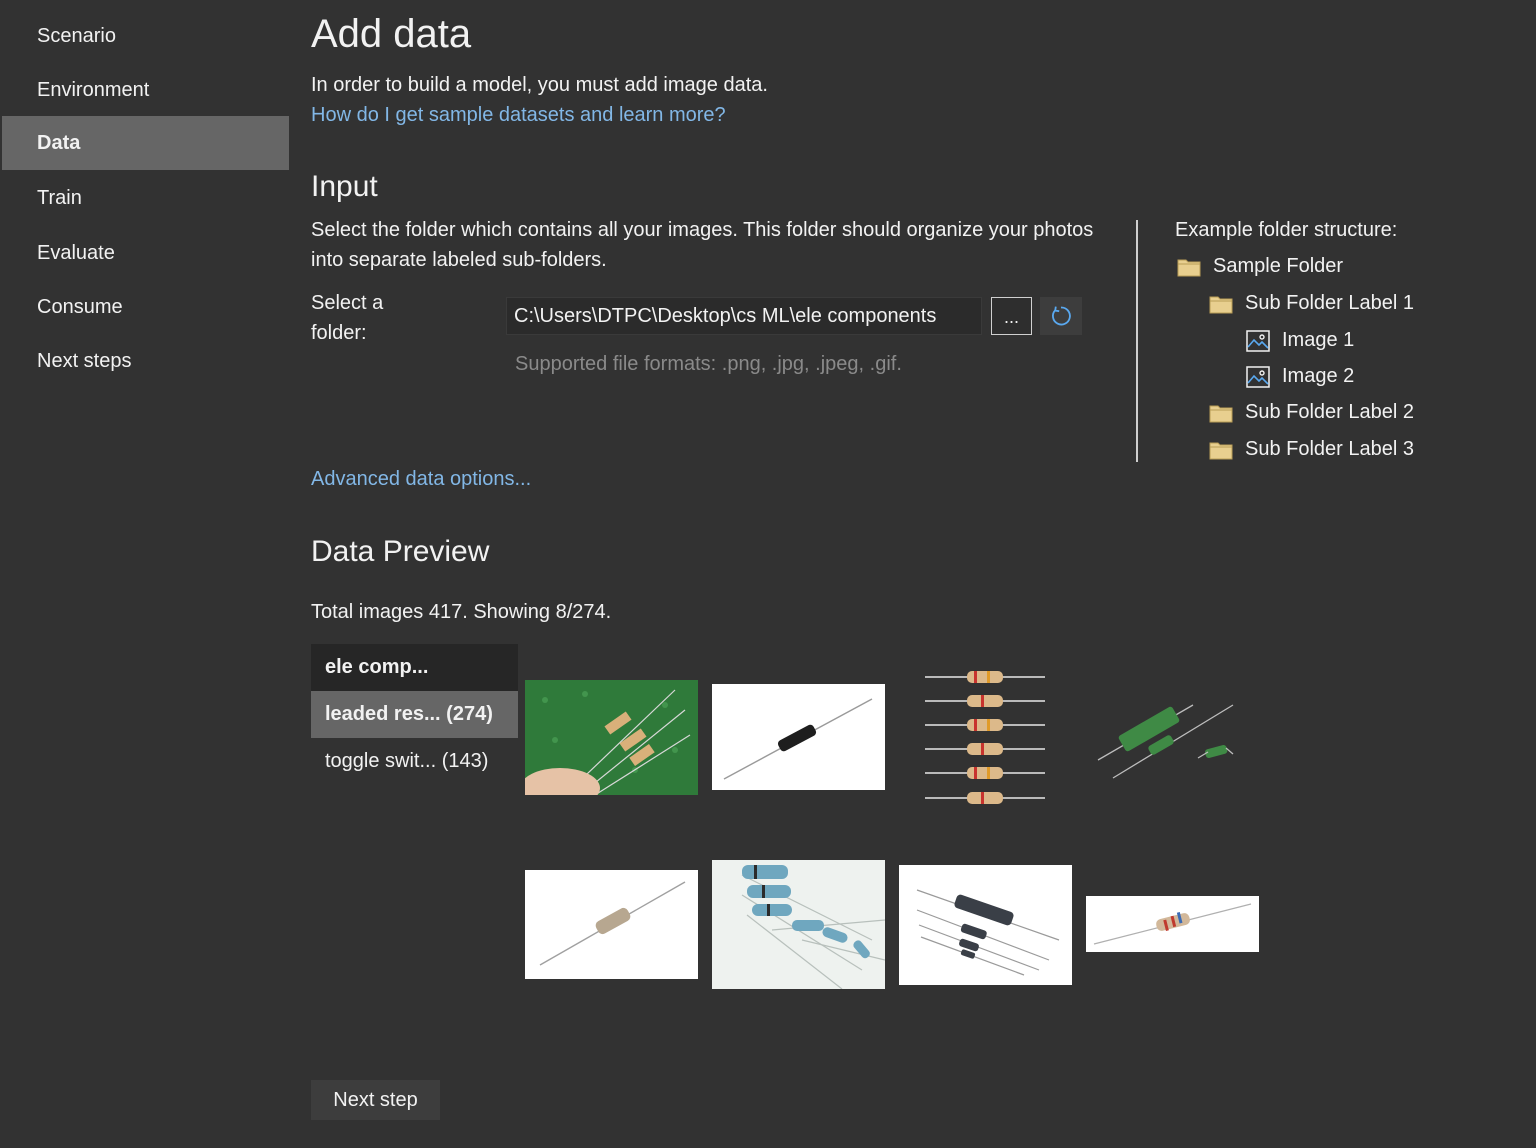 The image size is (1536, 1148). I want to click on folder-label-line1: Select a, so click(347, 303).